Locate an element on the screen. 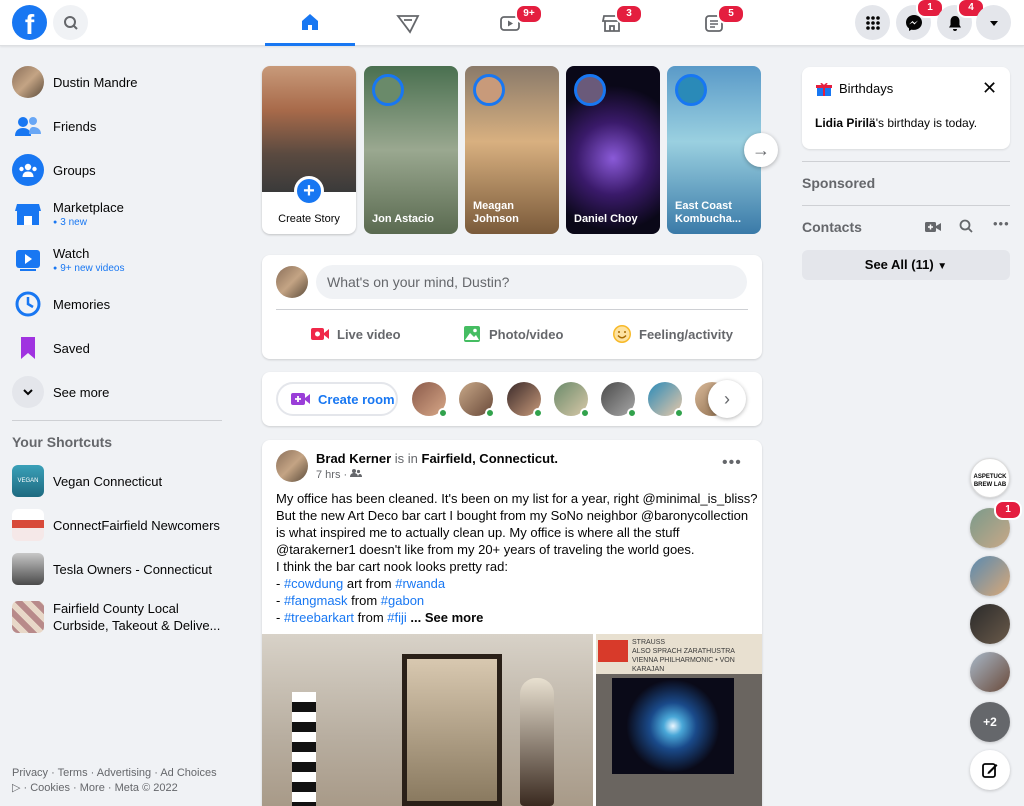 Image resolution: width=1024 pixels, height=806 pixels. live-video-button: Live video is located at coordinates (355, 334).